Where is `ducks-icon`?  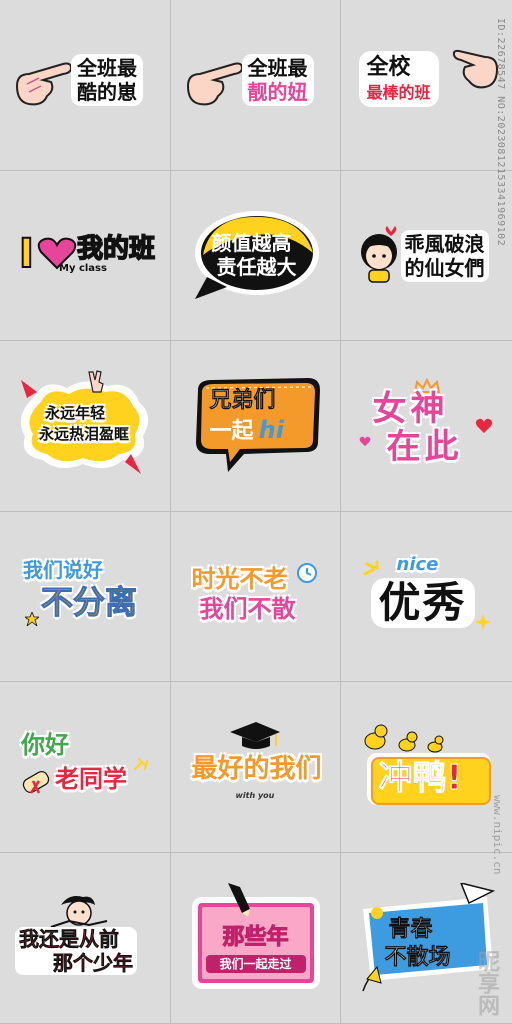 ducks-icon is located at coordinates (403, 738).